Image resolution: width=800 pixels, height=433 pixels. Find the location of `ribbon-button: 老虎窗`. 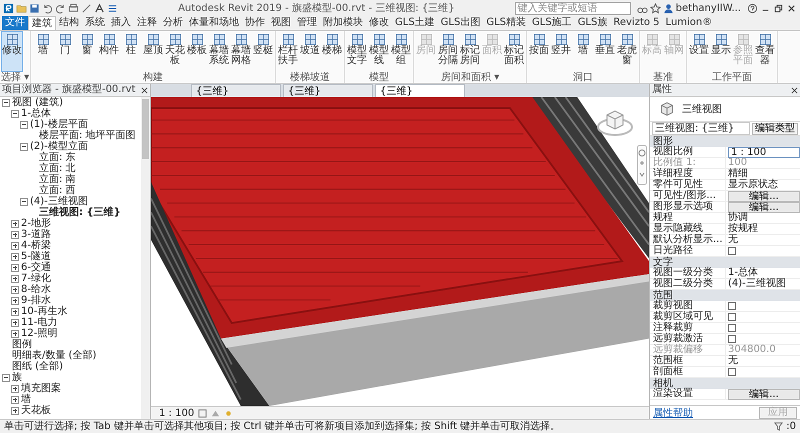

ribbon-button: 老虎窗 is located at coordinates (627, 51).